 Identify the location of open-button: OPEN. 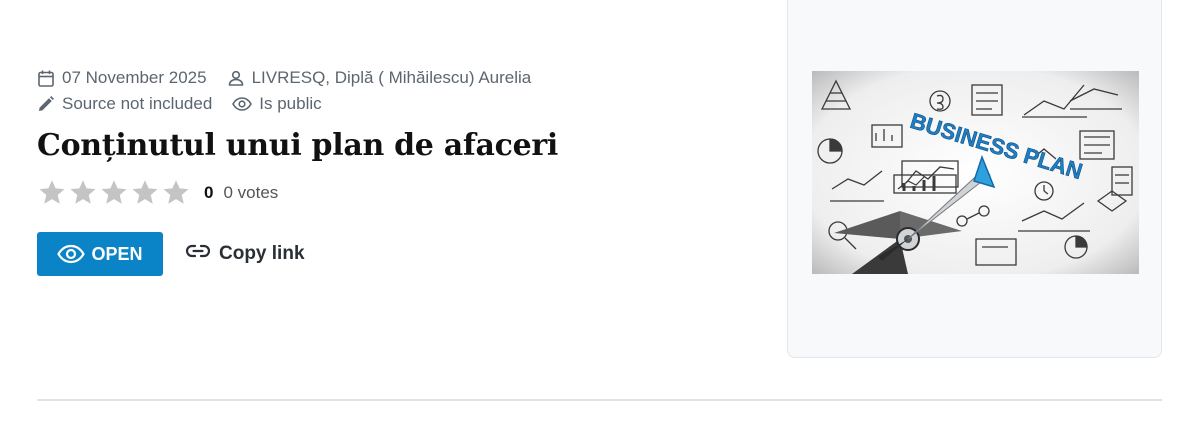
(100, 254).